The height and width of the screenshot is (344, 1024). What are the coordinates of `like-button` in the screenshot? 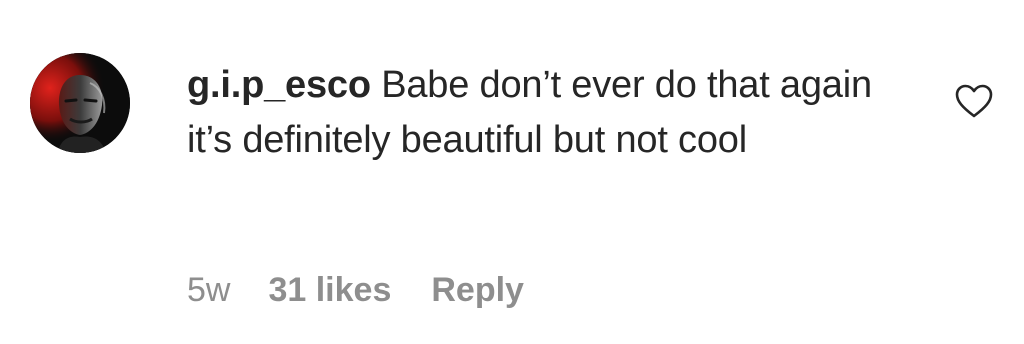 It's located at (974, 102).